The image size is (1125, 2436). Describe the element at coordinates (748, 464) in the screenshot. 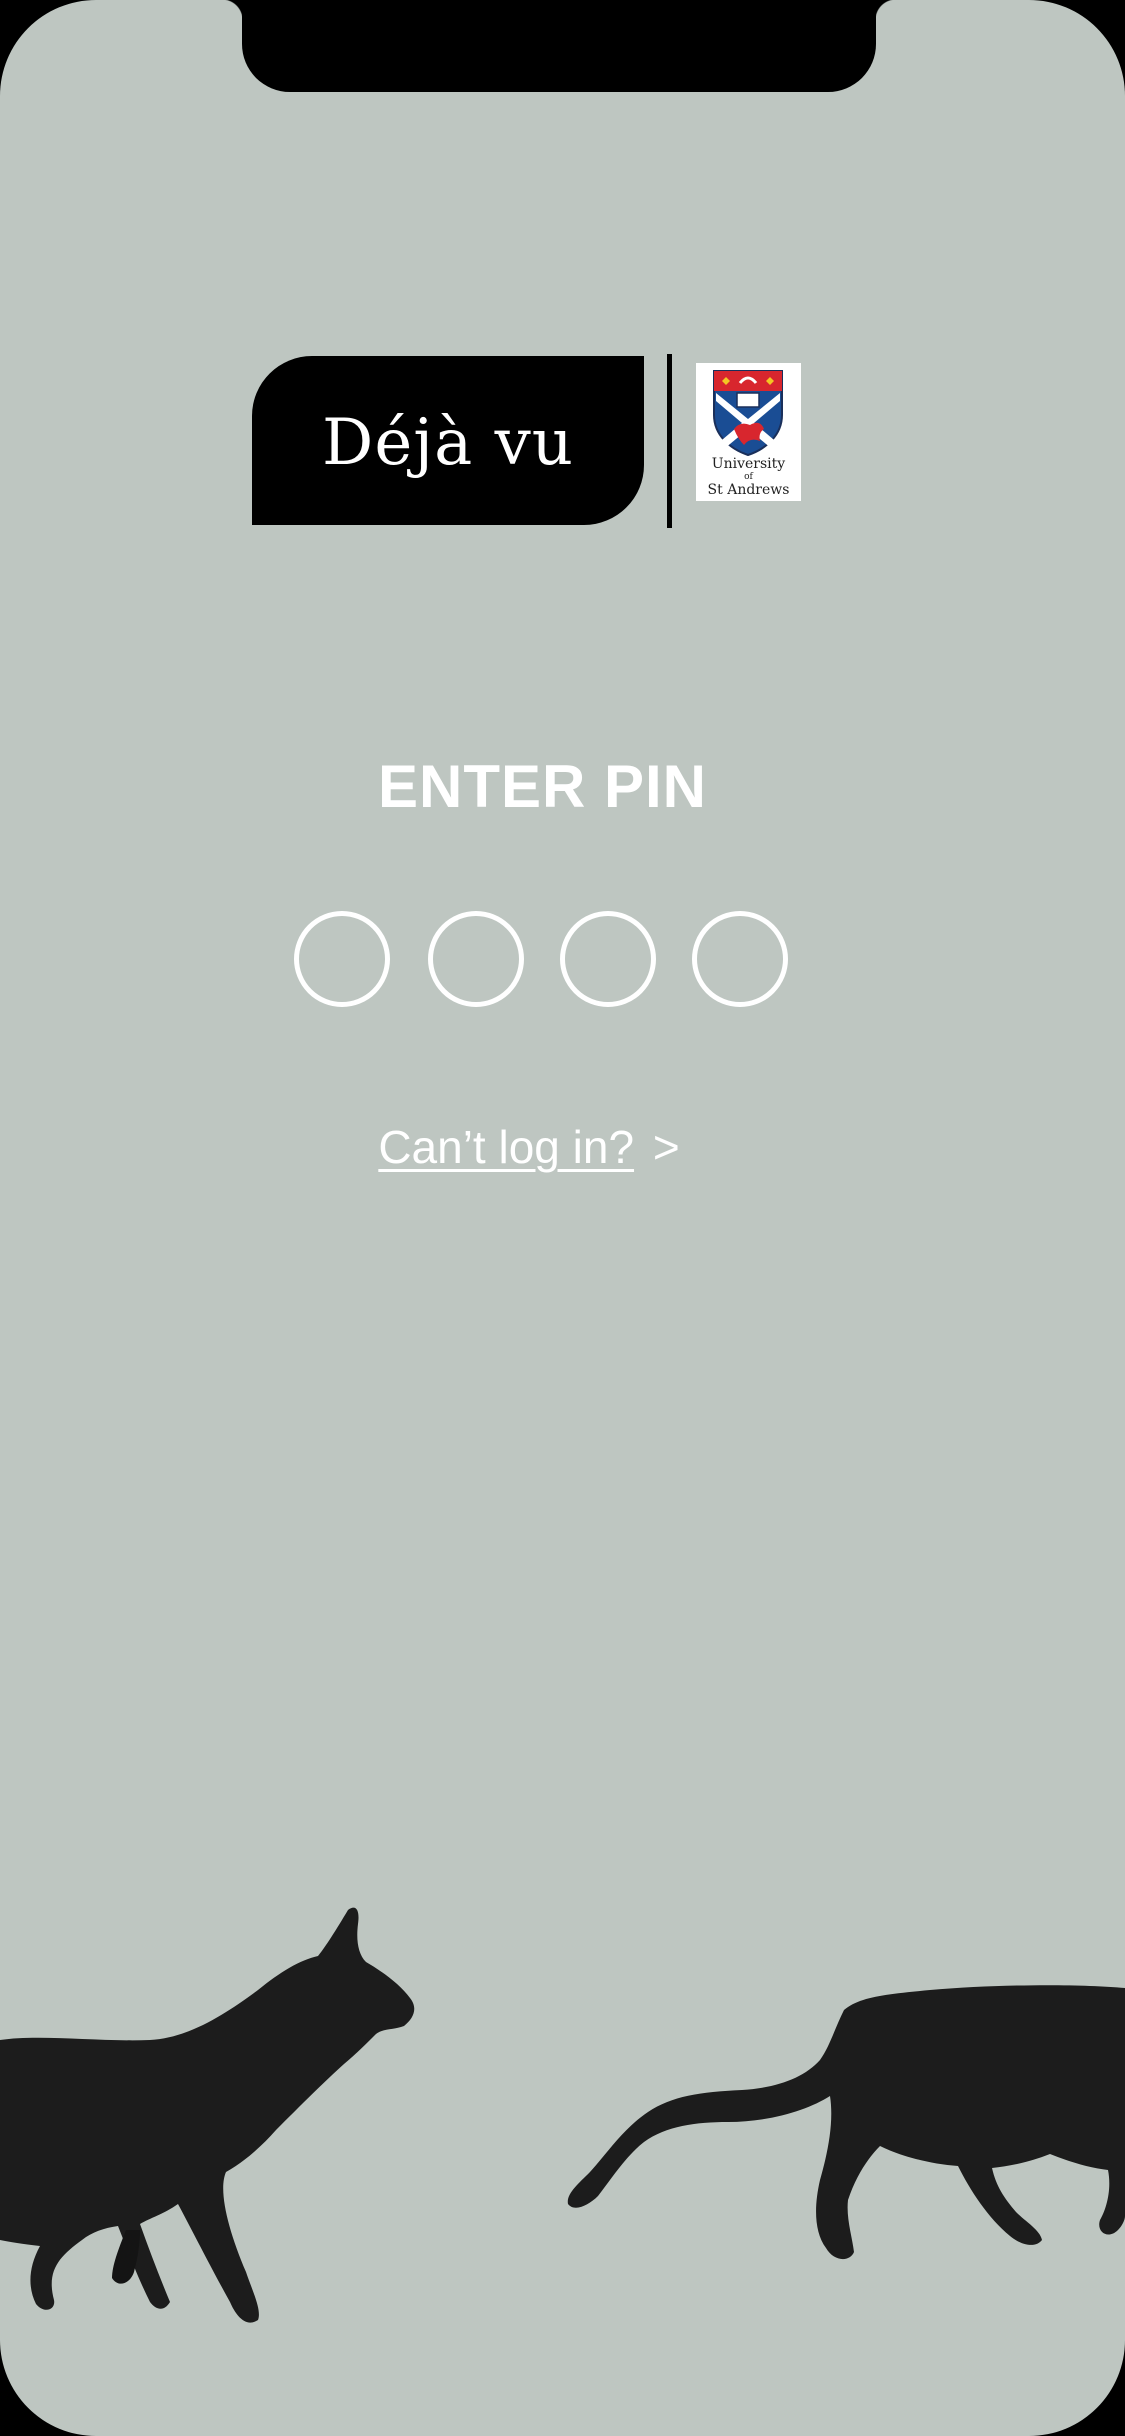

I see `university-name-line1: University` at that location.